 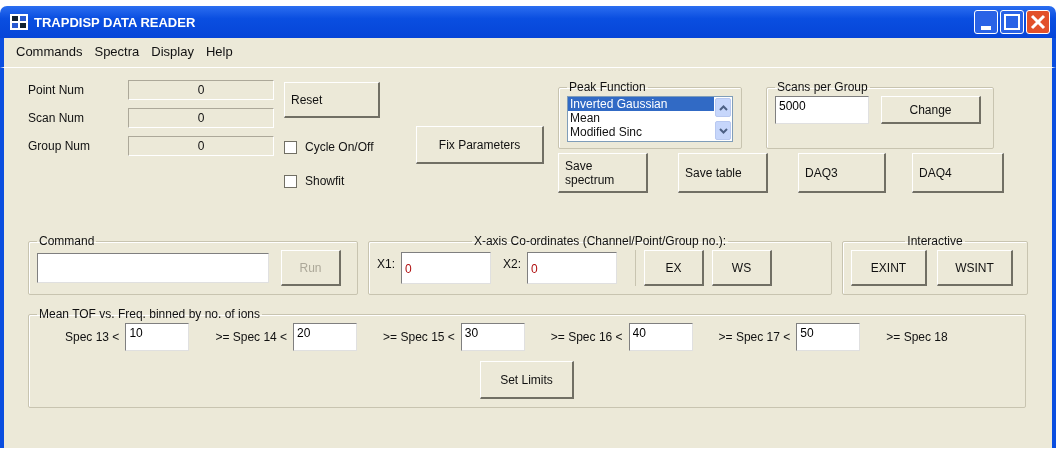 I want to click on bin-label: >= Spec 14 <, so click(x=251, y=337).